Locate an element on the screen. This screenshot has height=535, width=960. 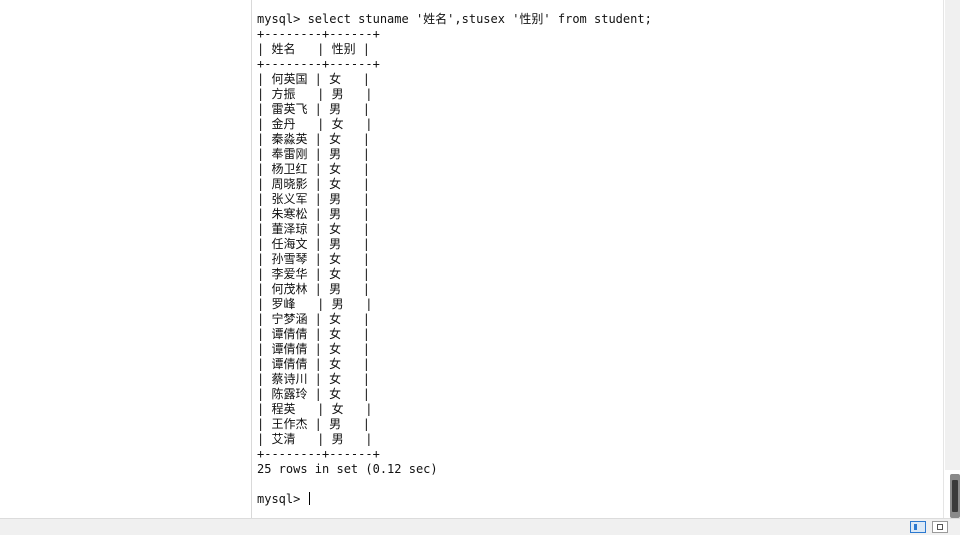
table-header: | 姓名 | 性别 | is located at coordinates (314, 49).